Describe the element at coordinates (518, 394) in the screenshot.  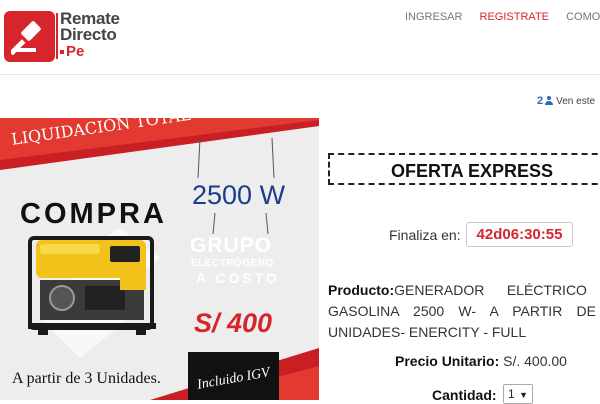
I see `quantity-select: 1 ▼` at that location.